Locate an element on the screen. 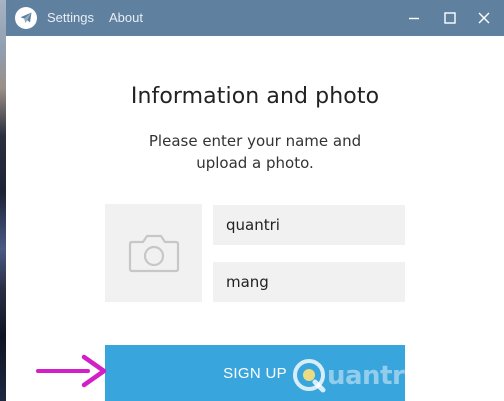  menu-settings: Settings is located at coordinates (70, 17).